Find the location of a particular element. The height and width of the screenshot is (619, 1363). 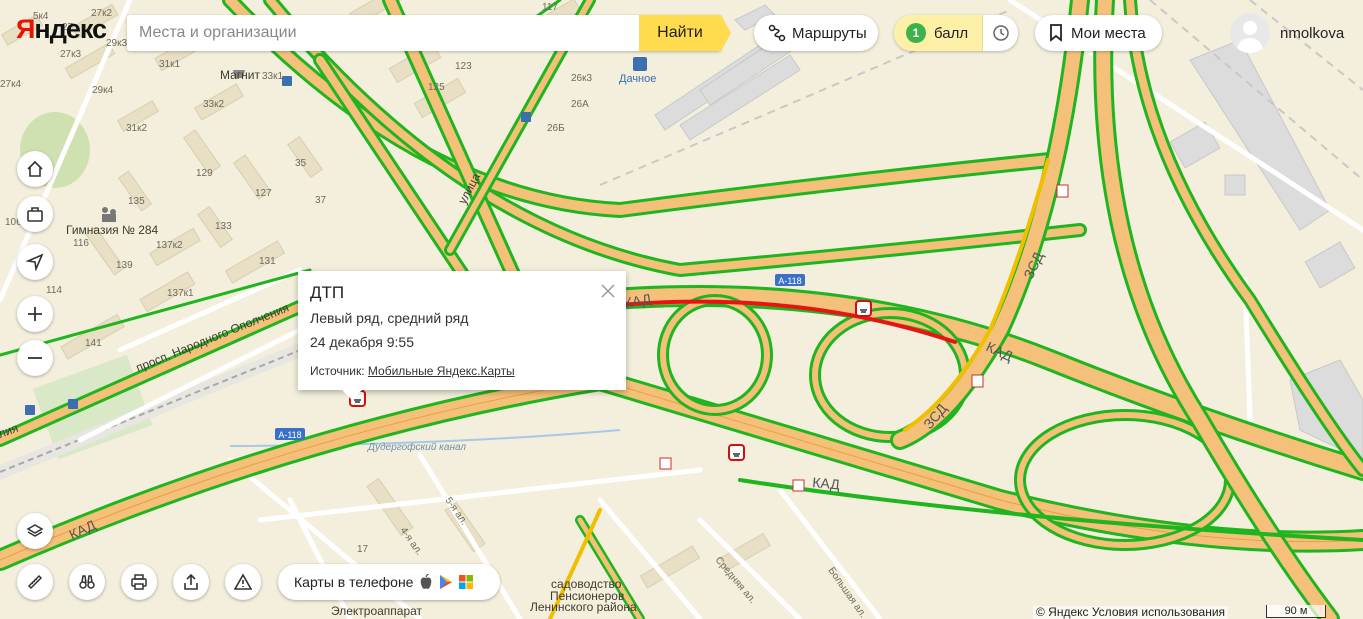

print-icon is located at coordinates (139, 582).